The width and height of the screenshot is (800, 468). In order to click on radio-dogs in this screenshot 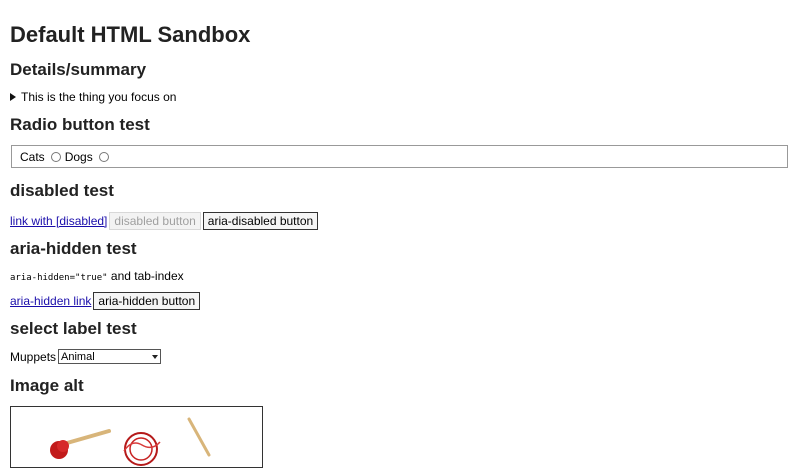, I will do `click(103, 156)`.